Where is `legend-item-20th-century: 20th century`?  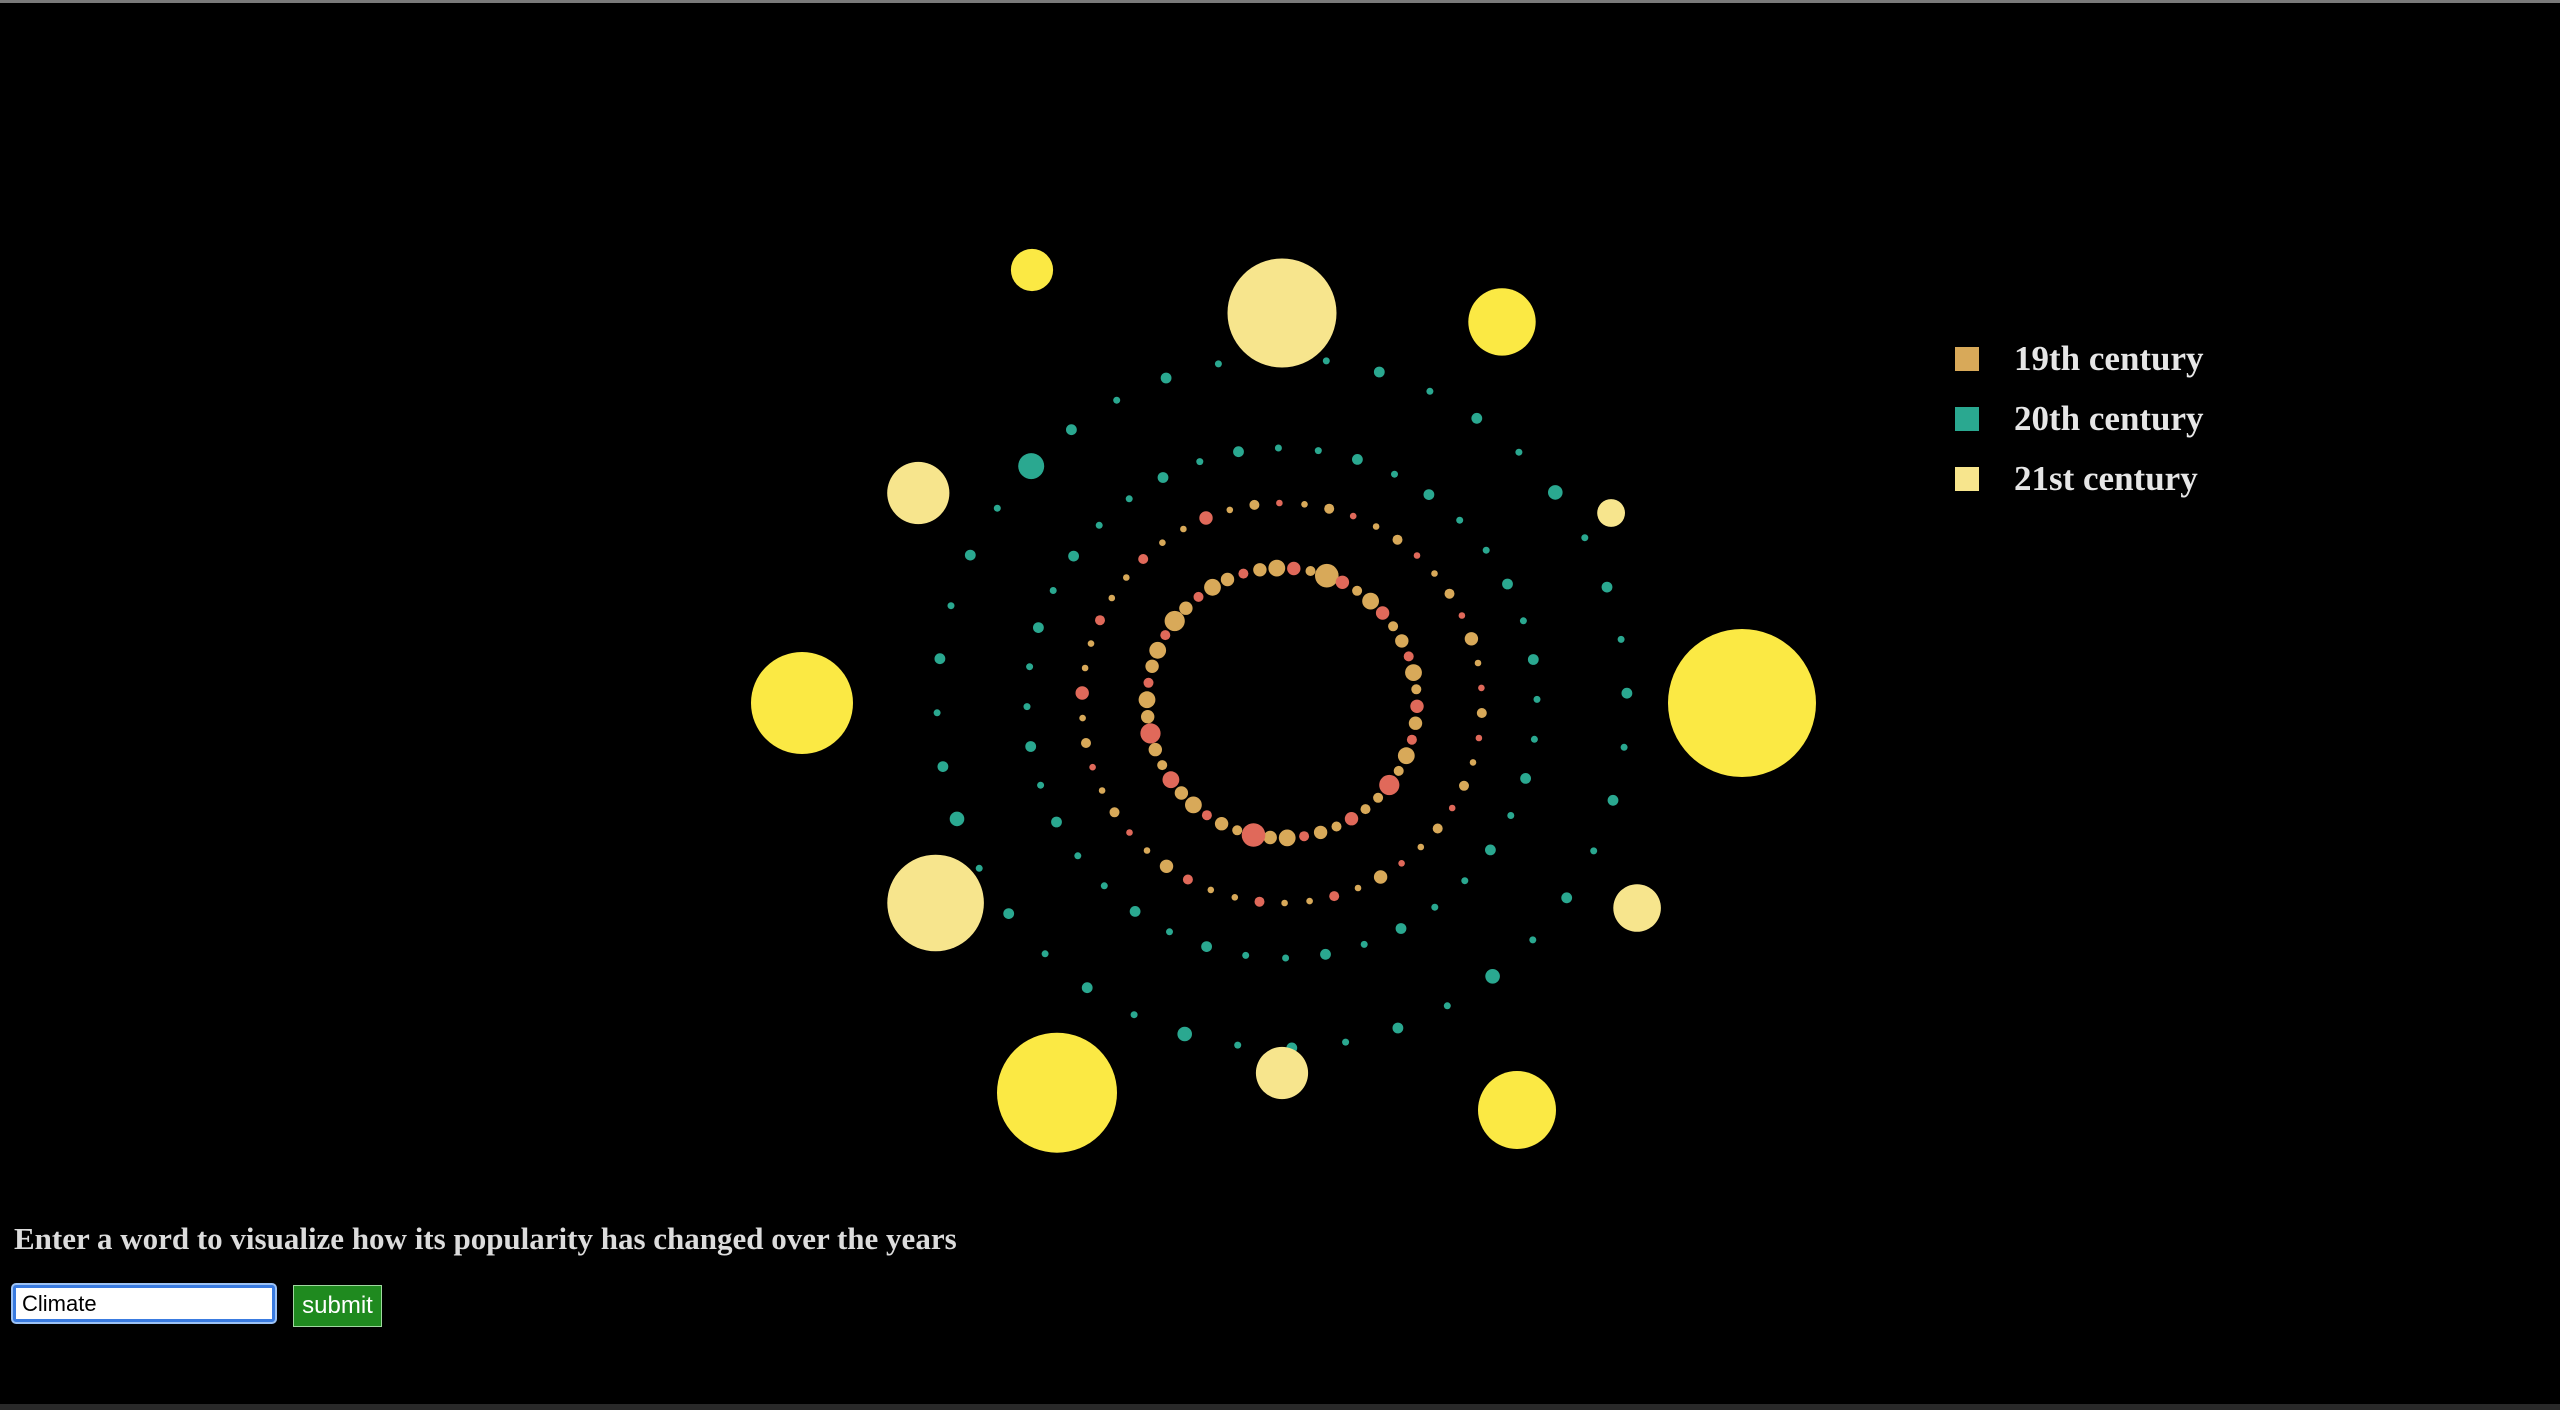 legend-item-20th-century: 20th century is located at coordinates (2079, 419).